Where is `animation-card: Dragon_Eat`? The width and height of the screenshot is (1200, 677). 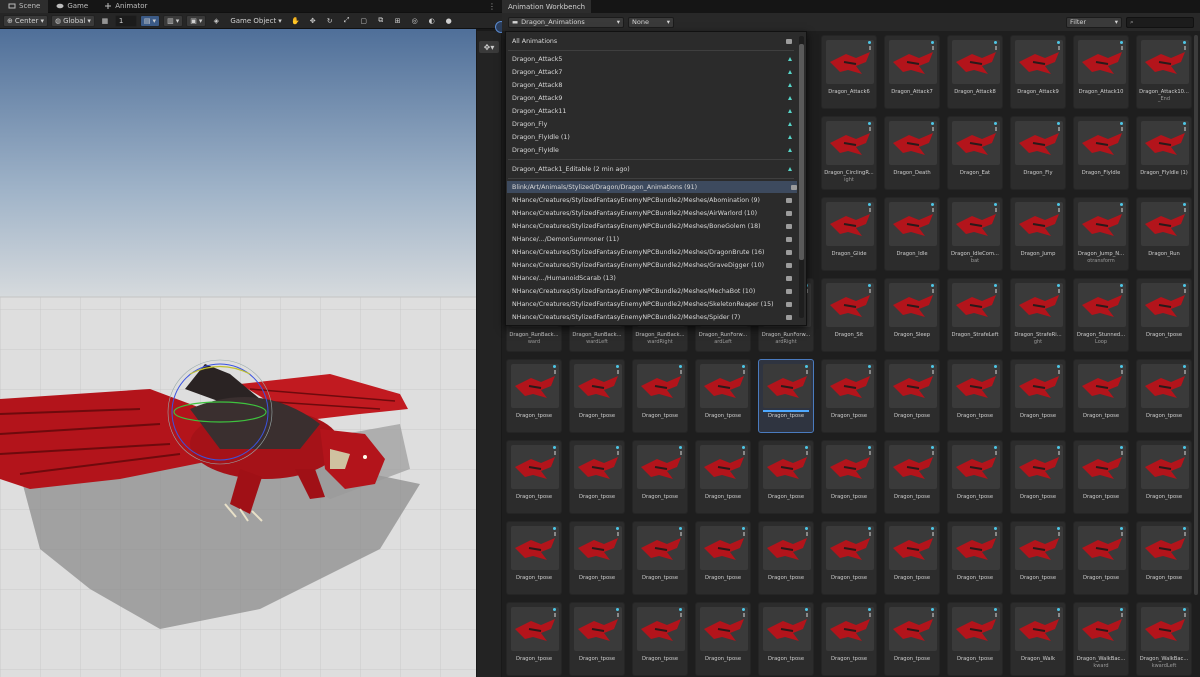 animation-card: Dragon_Eat is located at coordinates (975, 153).